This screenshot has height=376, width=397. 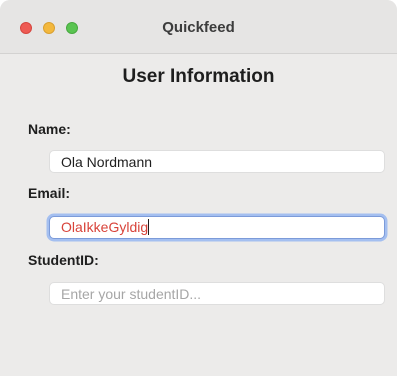 What do you see at coordinates (49, 129) in the screenshot?
I see `name-label: Name:` at bounding box center [49, 129].